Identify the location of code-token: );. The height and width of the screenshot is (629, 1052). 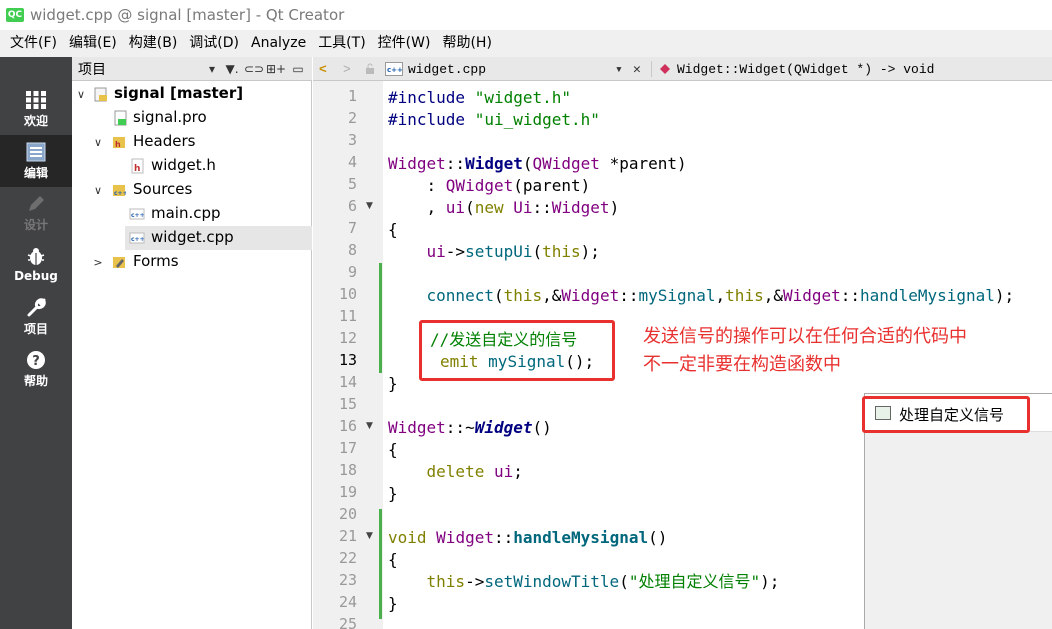
(770, 581).